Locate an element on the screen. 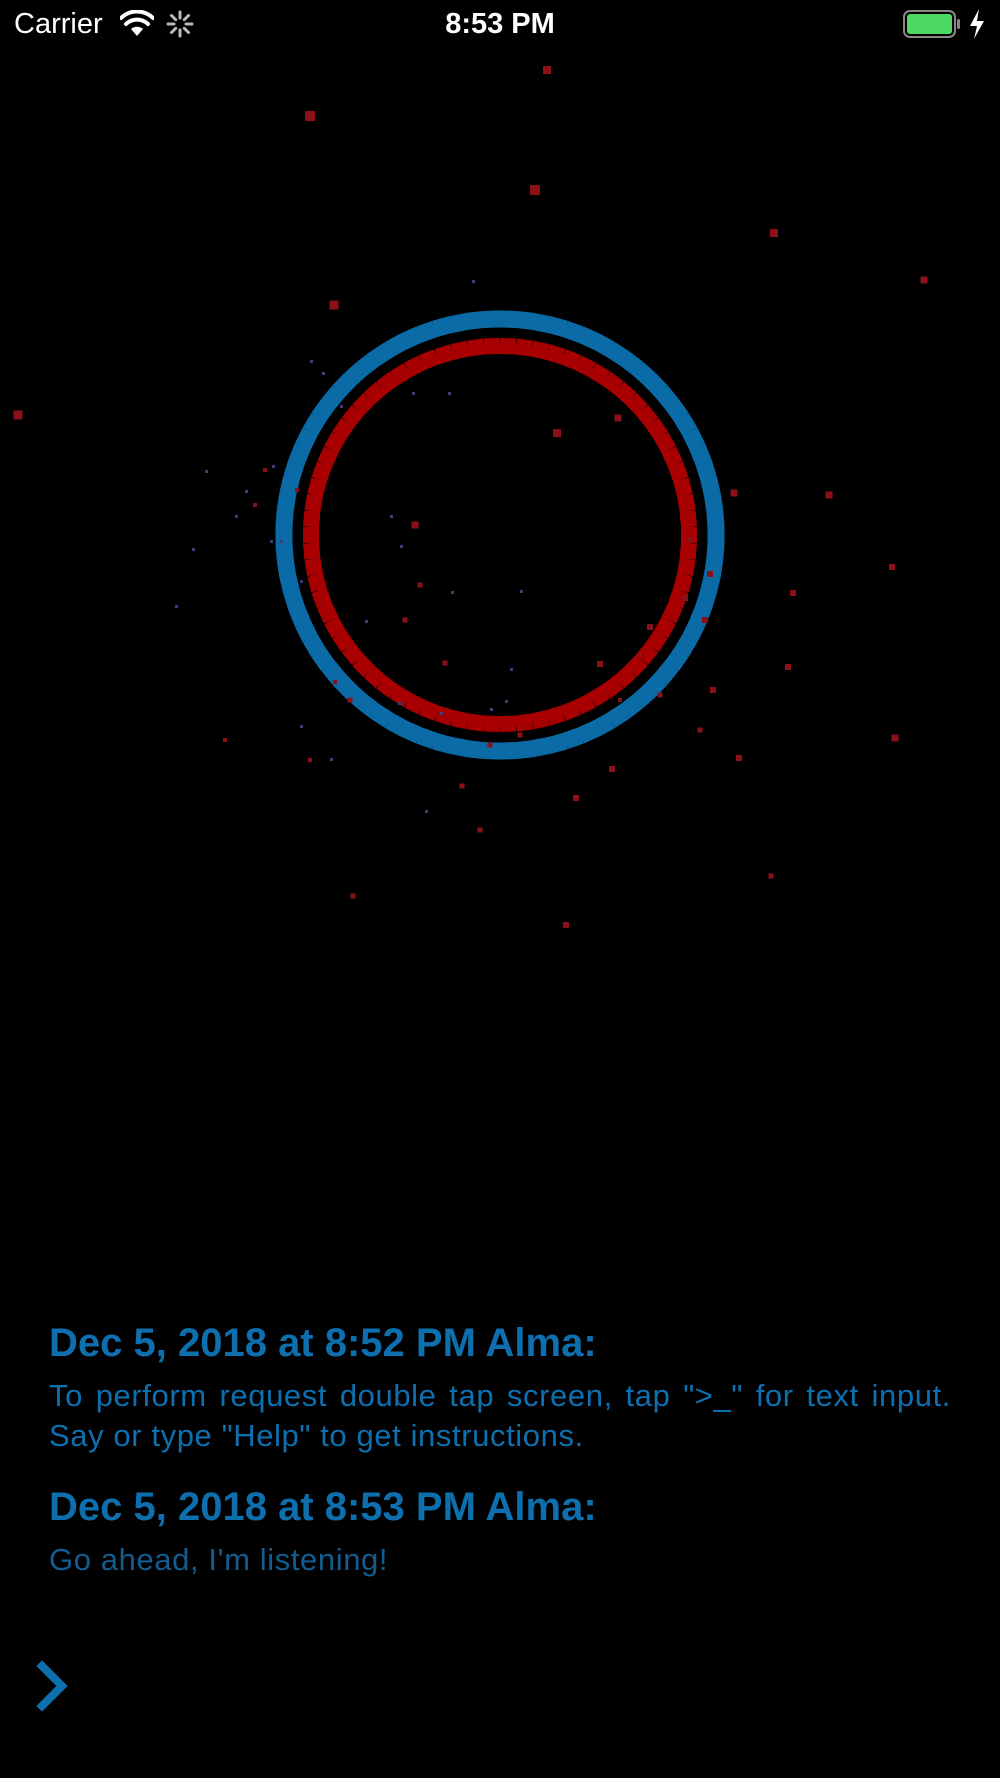  message-header: Dec 5, 2018 at 8:53 PM Alma: is located at coordinates (323, 1507).